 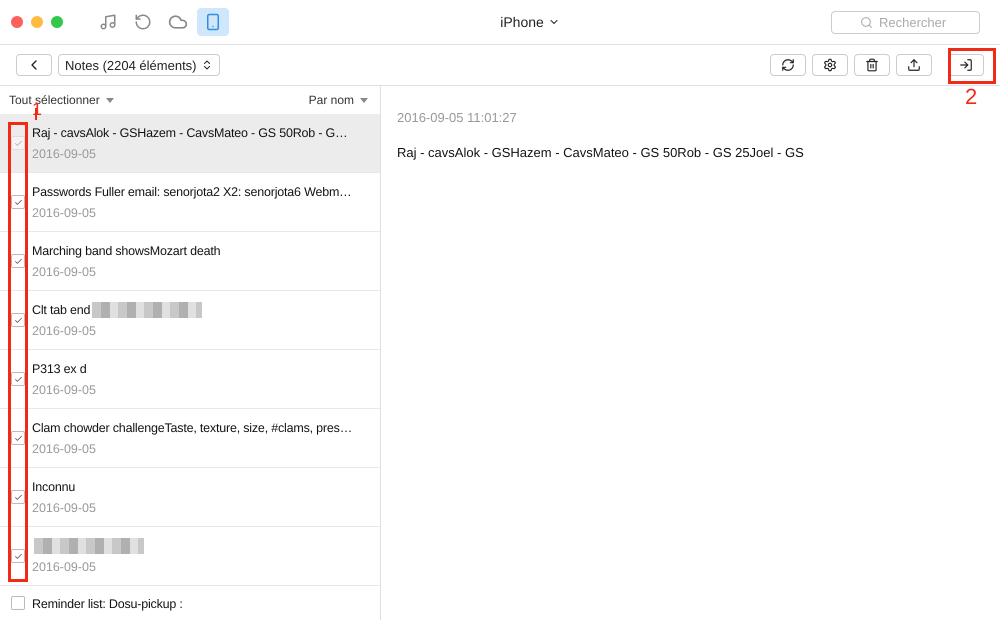 I want to click on back-button, so click(x=34, y=65).